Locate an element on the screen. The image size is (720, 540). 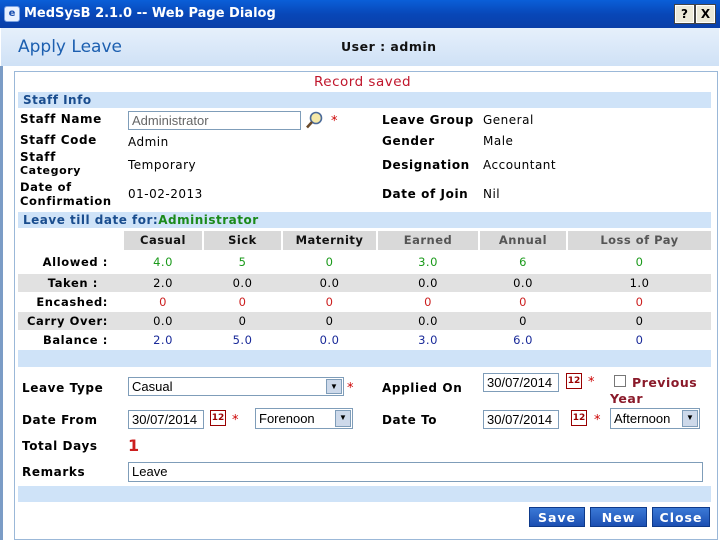
required-mark: * is located at coordinates (334, 121).